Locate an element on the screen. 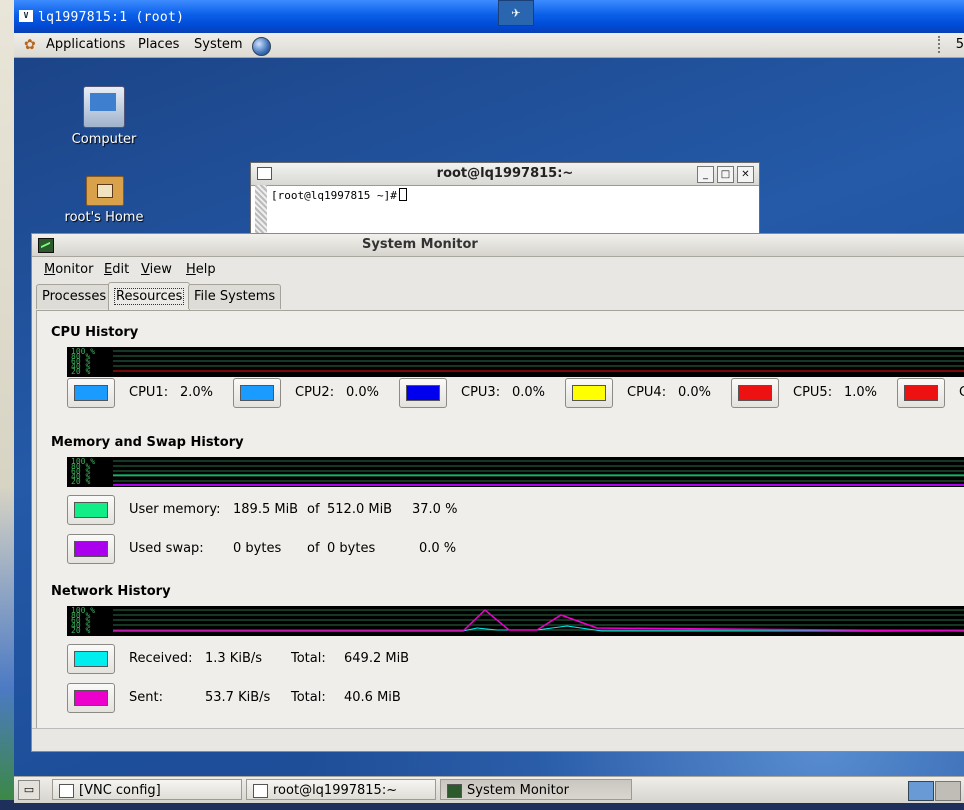 This screenshot has height=810, width=964. menu-edit: Edit is located at coordinates (116, 269).